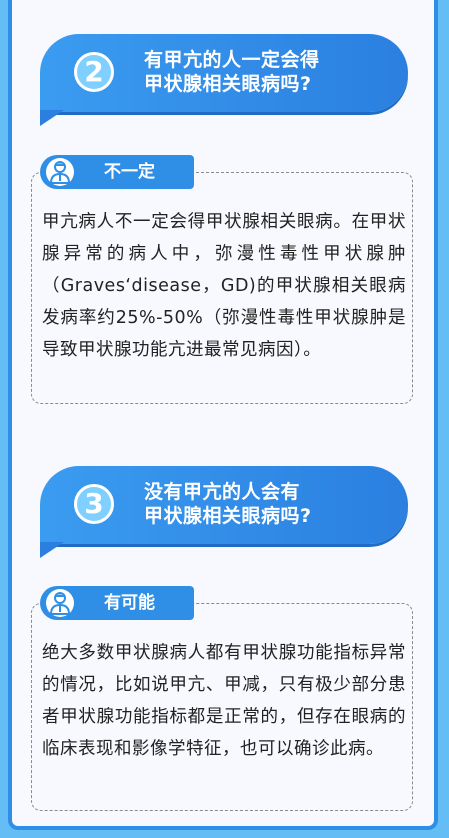 This screenshot has height=838, width=449. Describe the element at coordinates (232, 72) in the screenshot. I see `question-text-2: 有甲亢的人一定会得 甲状腺相关眼病吗?` at that location.